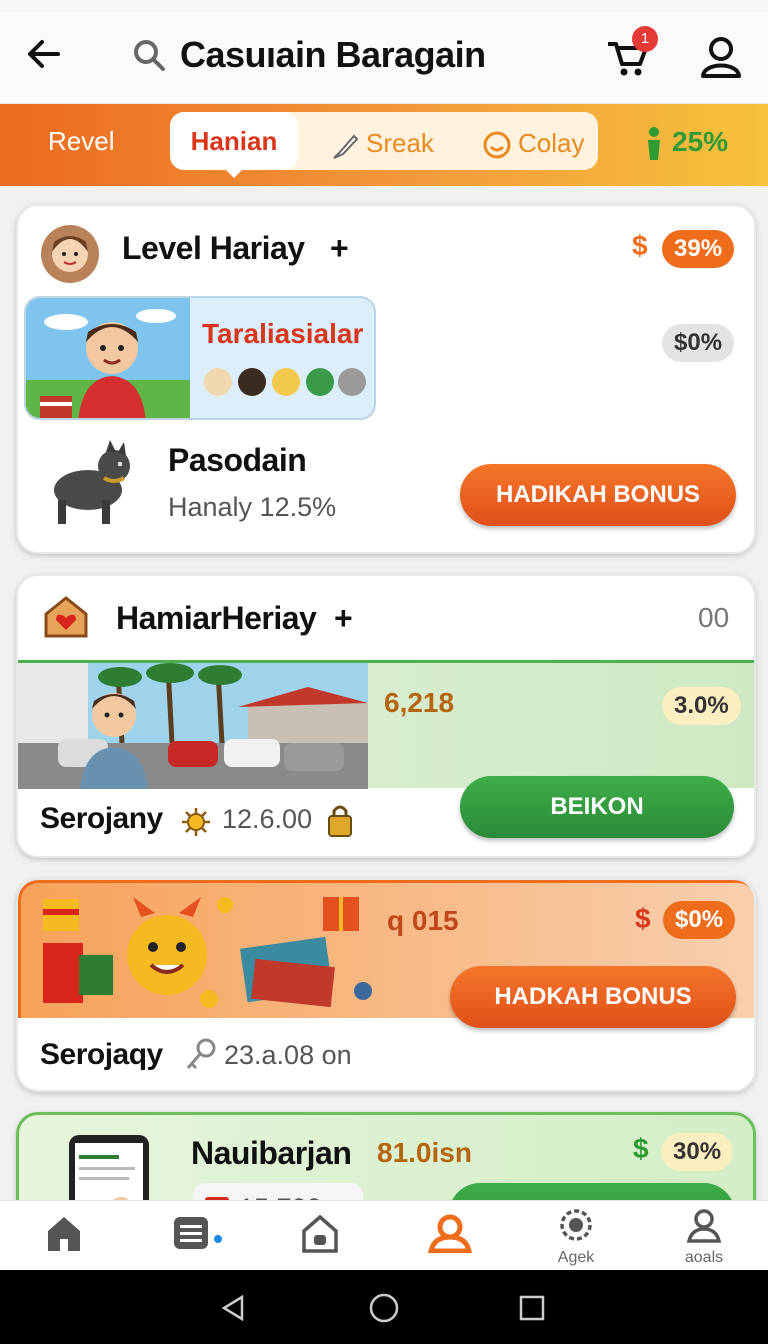 This screenshot has width=768, height=1344. What do you see at coordinates (108, 358) in the screenshot?
I see `boy-illustration` at bounding box center [108, 358].